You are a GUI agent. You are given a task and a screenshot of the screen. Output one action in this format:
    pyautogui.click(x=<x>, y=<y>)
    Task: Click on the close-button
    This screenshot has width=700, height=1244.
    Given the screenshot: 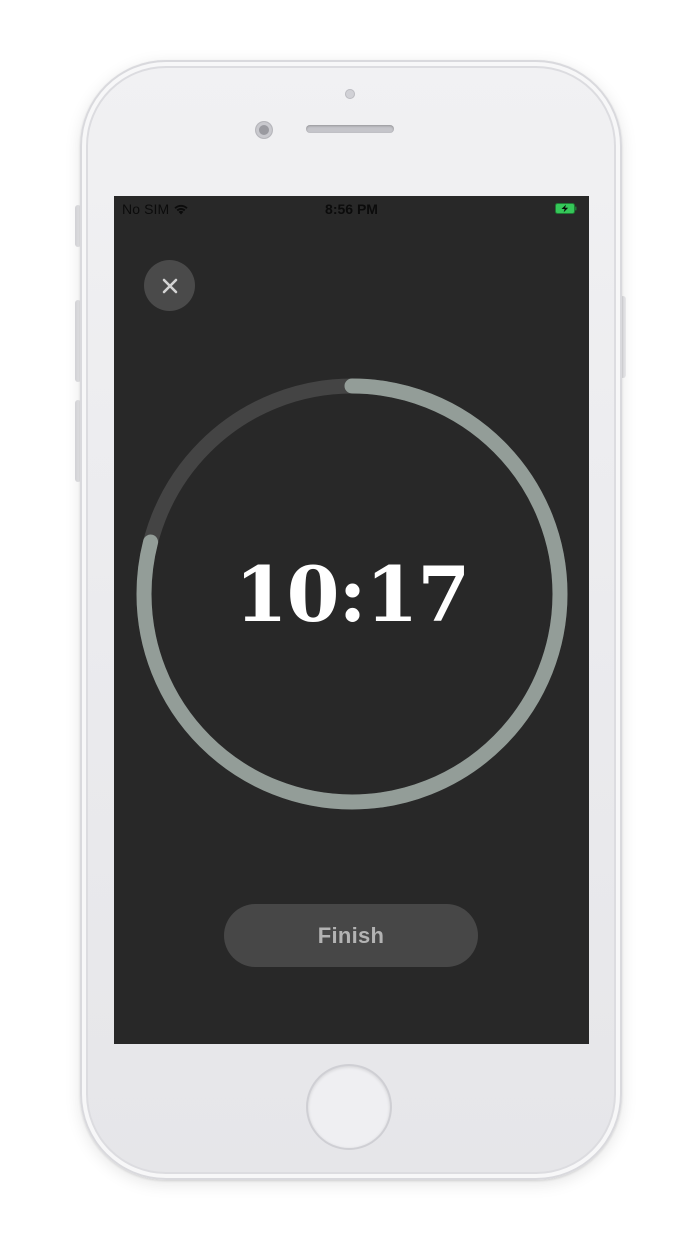 What is the action you would take?
    pyautogui.click(x=169, y=285)
    